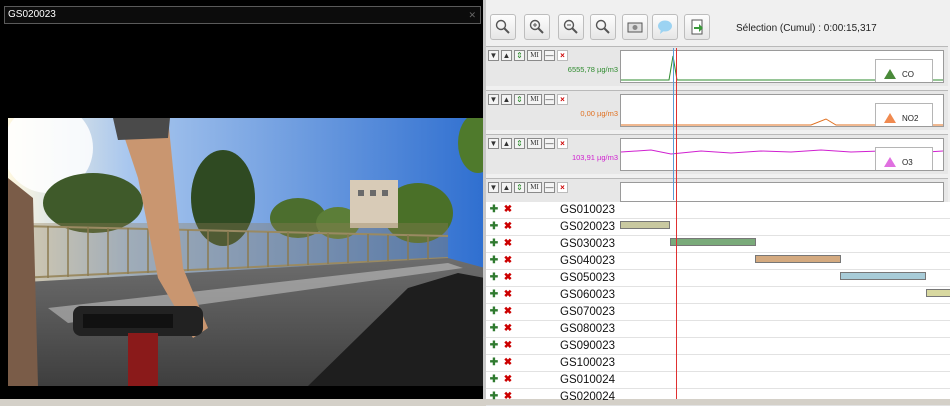 This screenshot has height=406, width=950. Describe the element at coordinates (676, 223) in the screenshot. I see `time-cursor-line` at that location.